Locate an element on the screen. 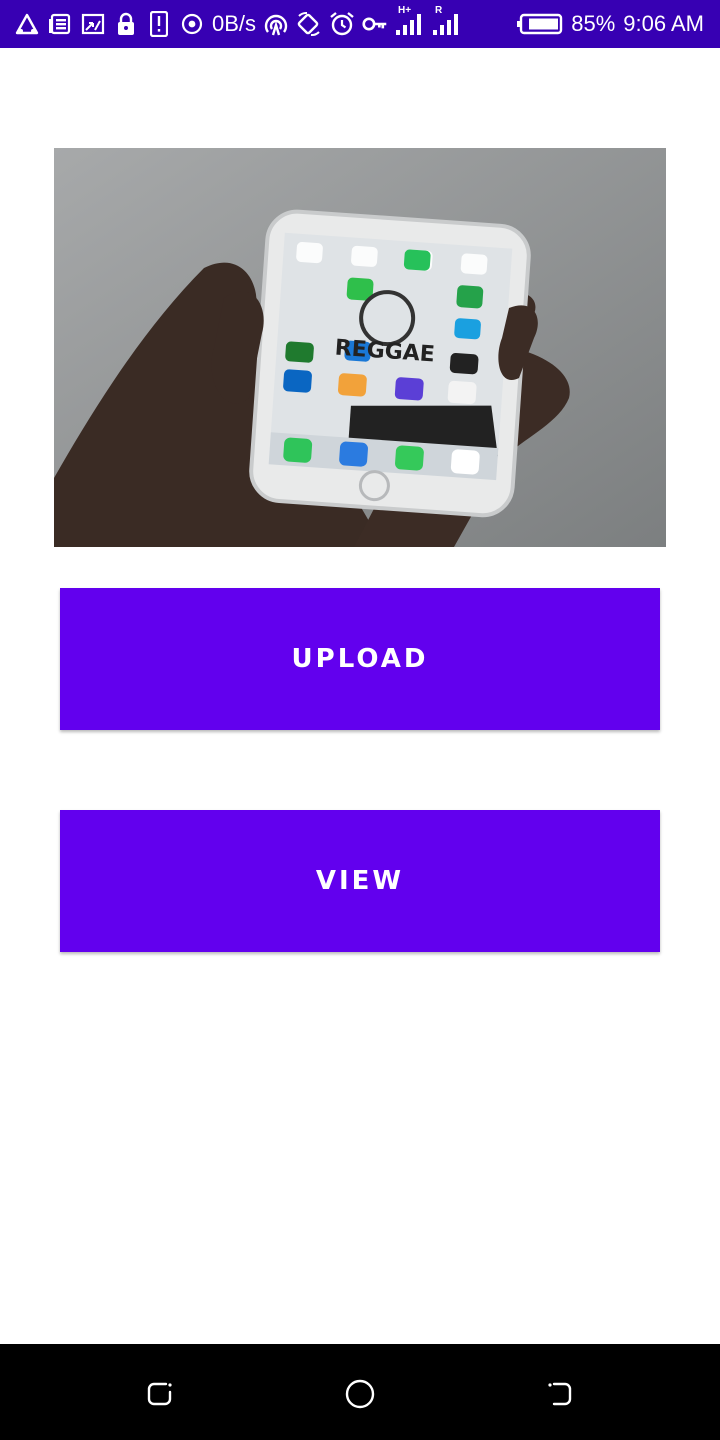 The height and width of the screenshot is (1440, 720). clock: 9:06 AM is located at coordinates (663, 23).